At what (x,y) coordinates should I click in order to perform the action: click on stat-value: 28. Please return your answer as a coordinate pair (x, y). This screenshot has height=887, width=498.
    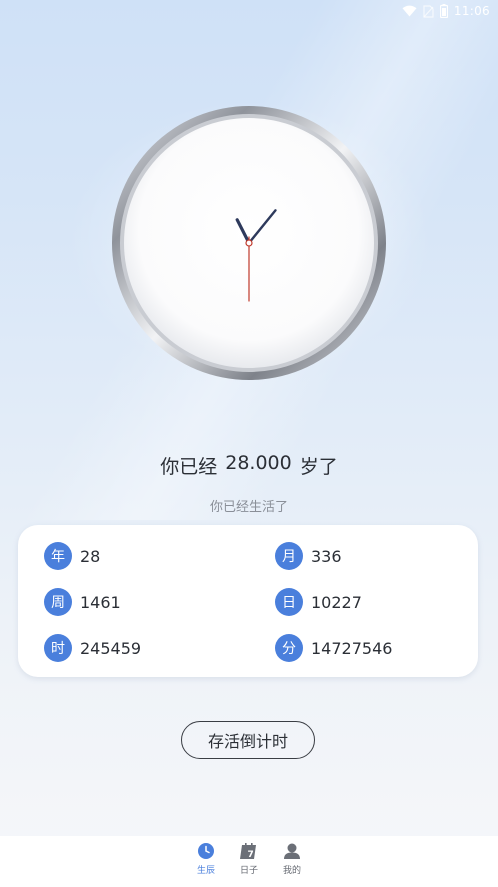
    Looking at the image, I should click on (90, 556).